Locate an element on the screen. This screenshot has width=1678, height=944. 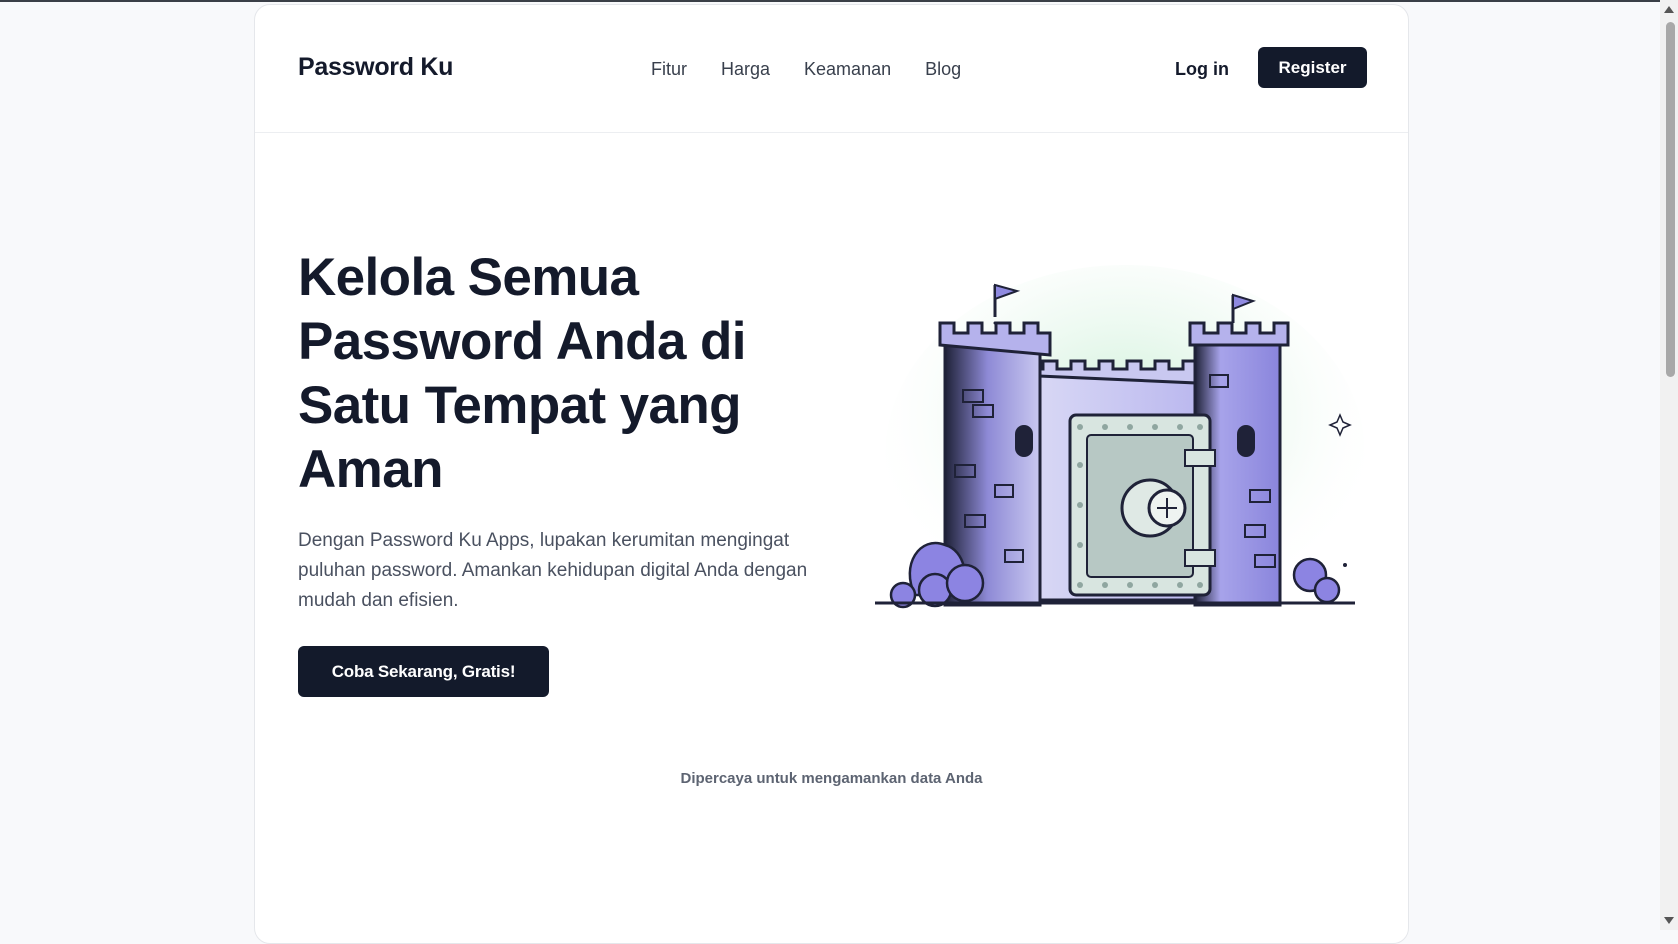
nav-links: Fitur Harga Keamanan Blog is located at coordinates (806, 69).